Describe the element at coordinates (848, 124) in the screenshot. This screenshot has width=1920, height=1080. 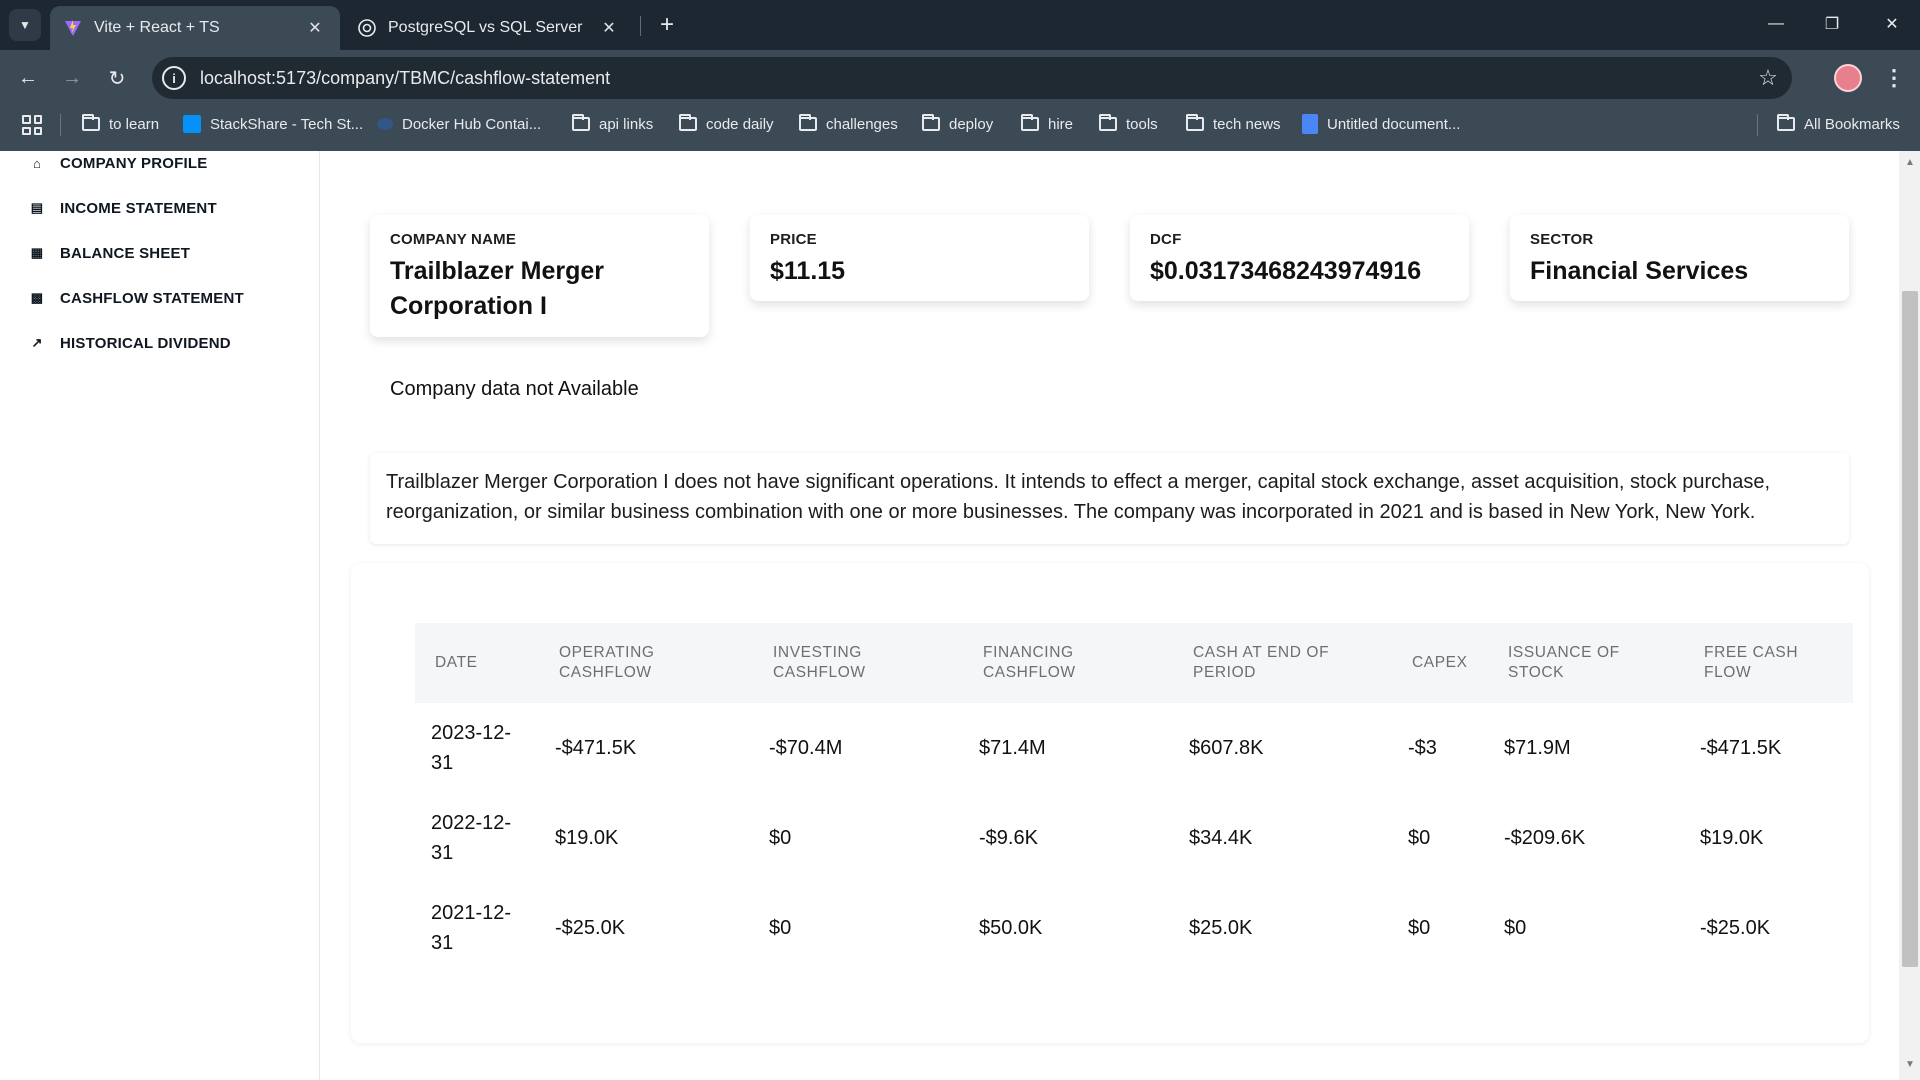
I see `bookmark-challenges: challenges` at that location.